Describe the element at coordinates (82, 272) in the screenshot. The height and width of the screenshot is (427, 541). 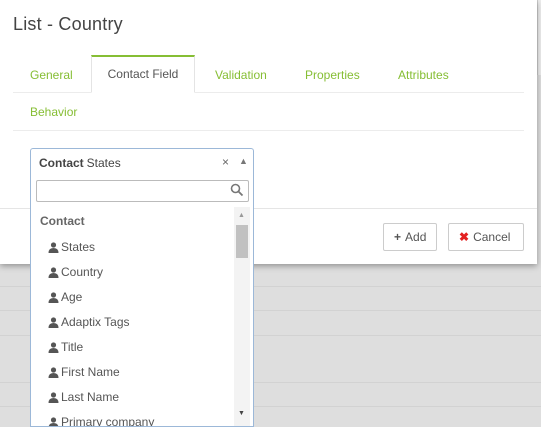
I see `option-label: Country` at that location.